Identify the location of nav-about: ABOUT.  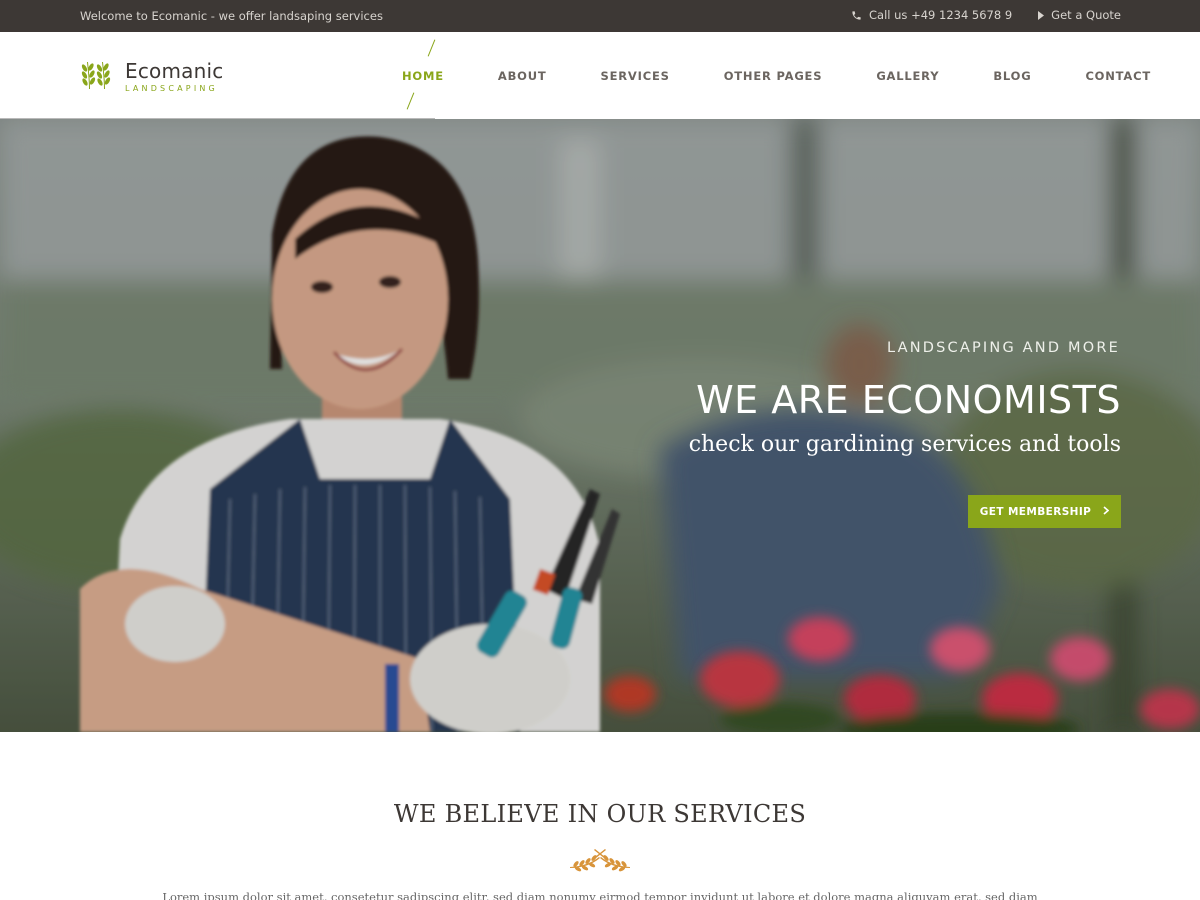
(522, 76).